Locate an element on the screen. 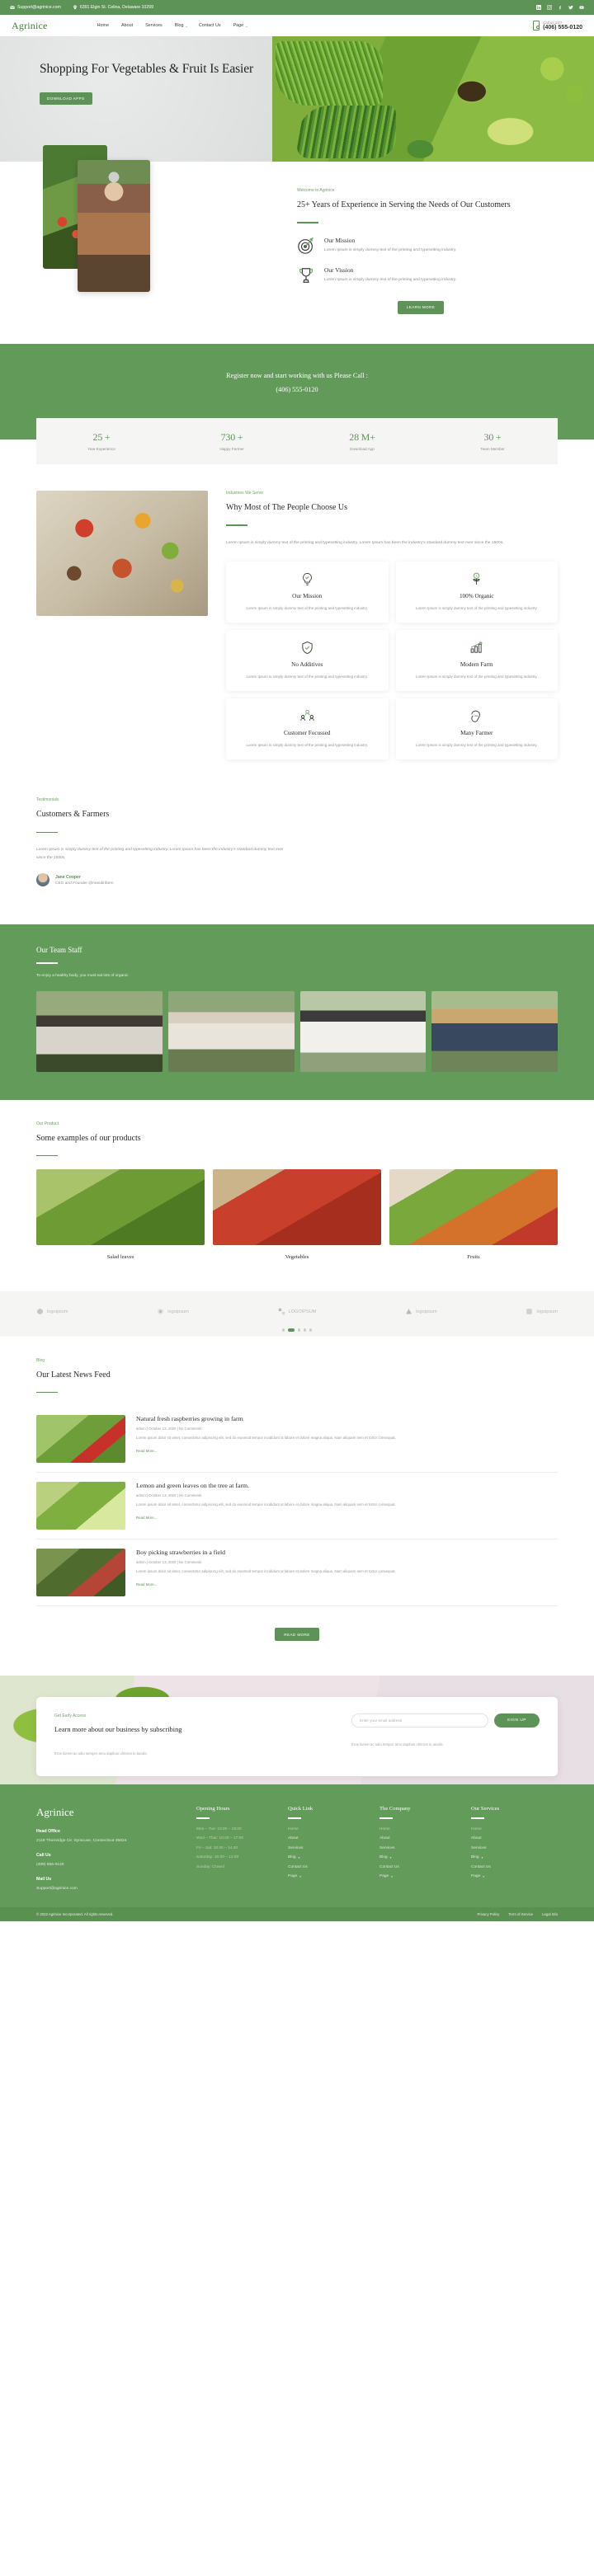  logo-mark-icon is located at coordinates (40, 1311).